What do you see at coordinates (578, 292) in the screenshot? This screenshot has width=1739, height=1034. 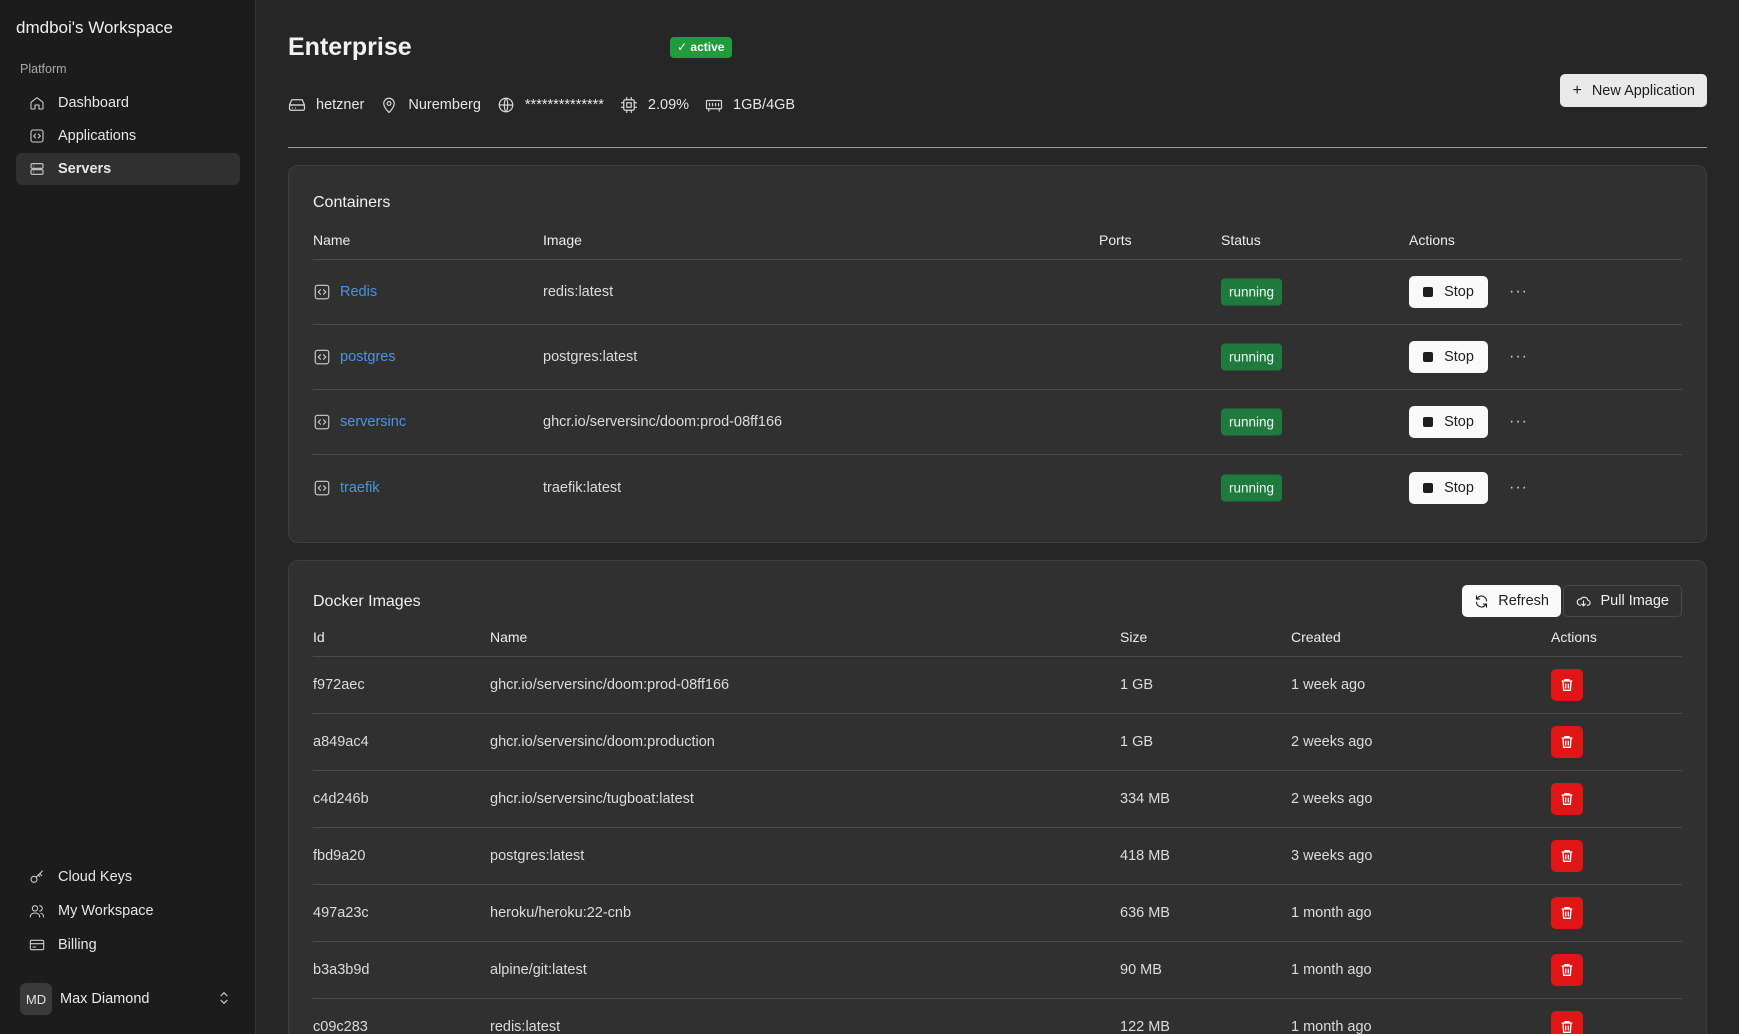 I see `container-image: redis:latest` at bounding box center [578, 292].